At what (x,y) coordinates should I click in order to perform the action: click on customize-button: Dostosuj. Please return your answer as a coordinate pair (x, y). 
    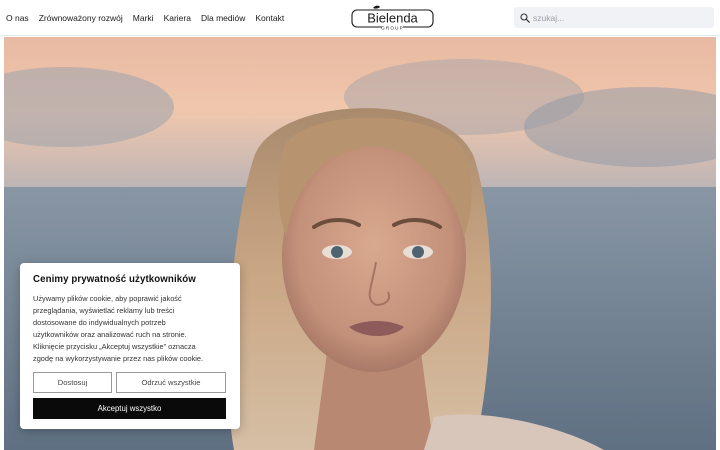
    Looking at the image, I should click on (72, 382).